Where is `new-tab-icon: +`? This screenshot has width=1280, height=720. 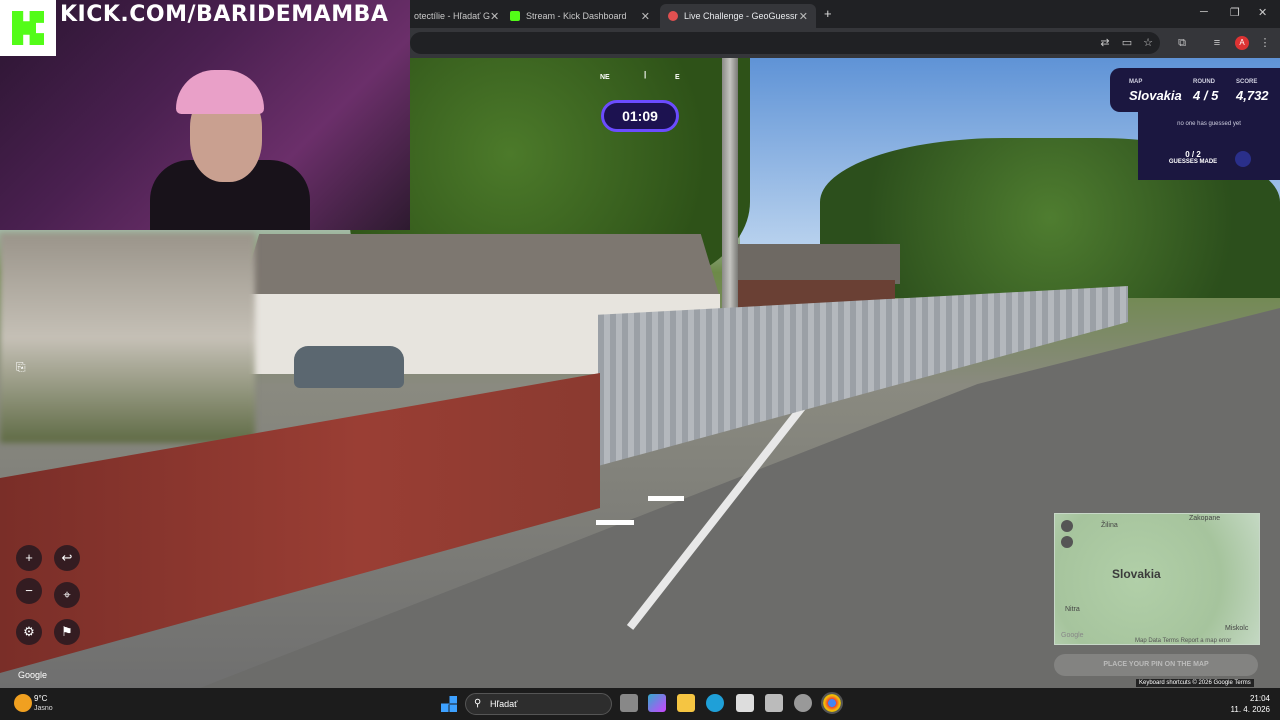
new-tab-icon: + is located at coordinates (828, 13).